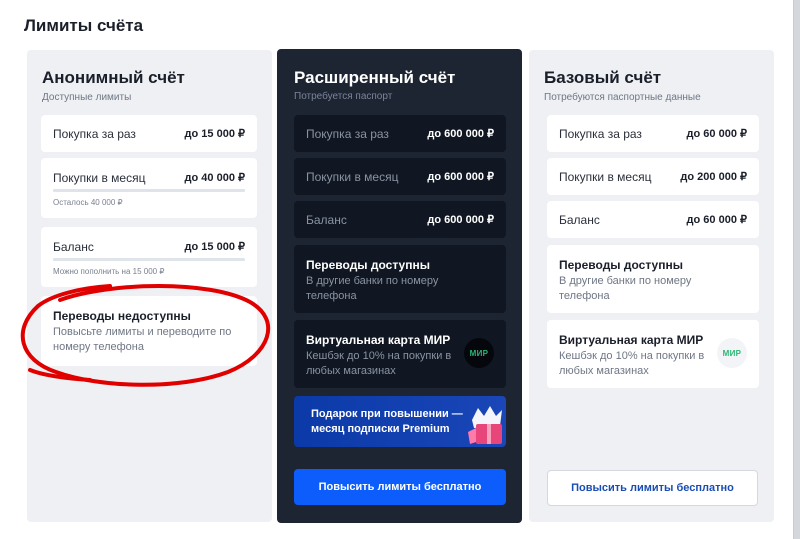  Describe the element at coordinates (343, 96) in the screenshot. I see `extended-subtitle: Потребуется паспорт` at that location.